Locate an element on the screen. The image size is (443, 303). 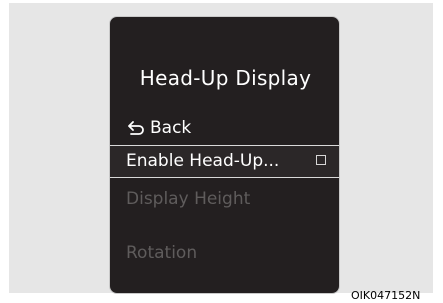
back-arrow-icon is located at coordinates (136, 128).